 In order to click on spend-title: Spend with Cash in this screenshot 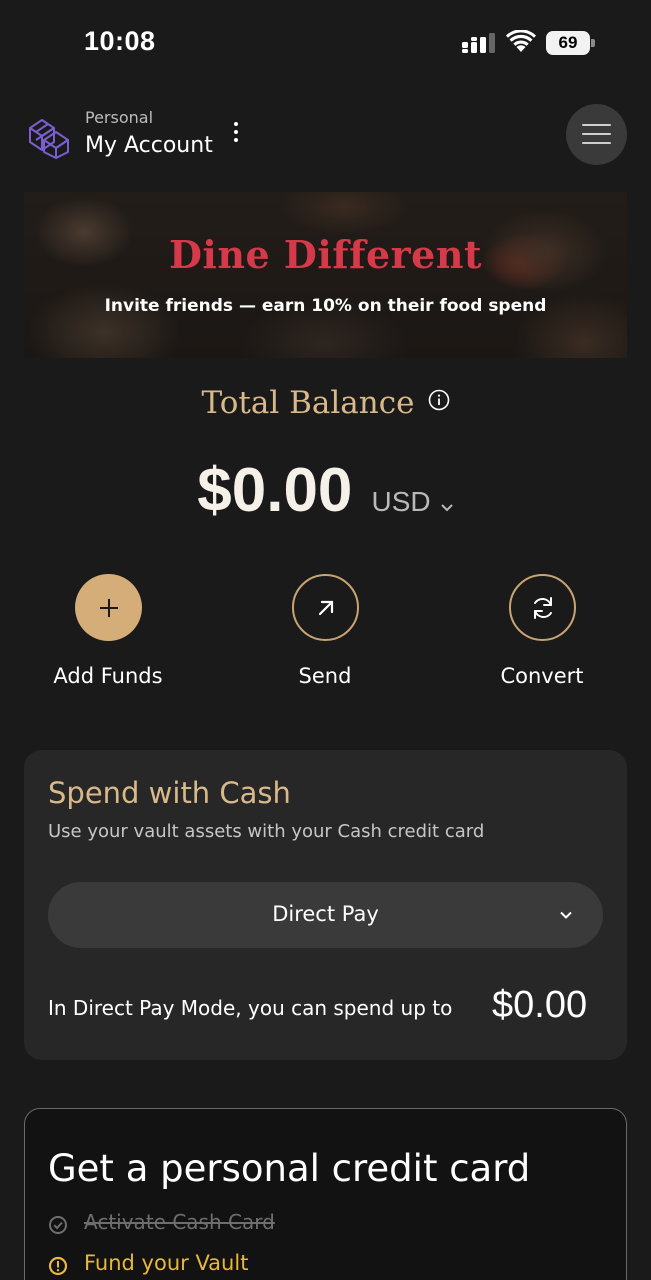, I will do `click(169, 793)`.